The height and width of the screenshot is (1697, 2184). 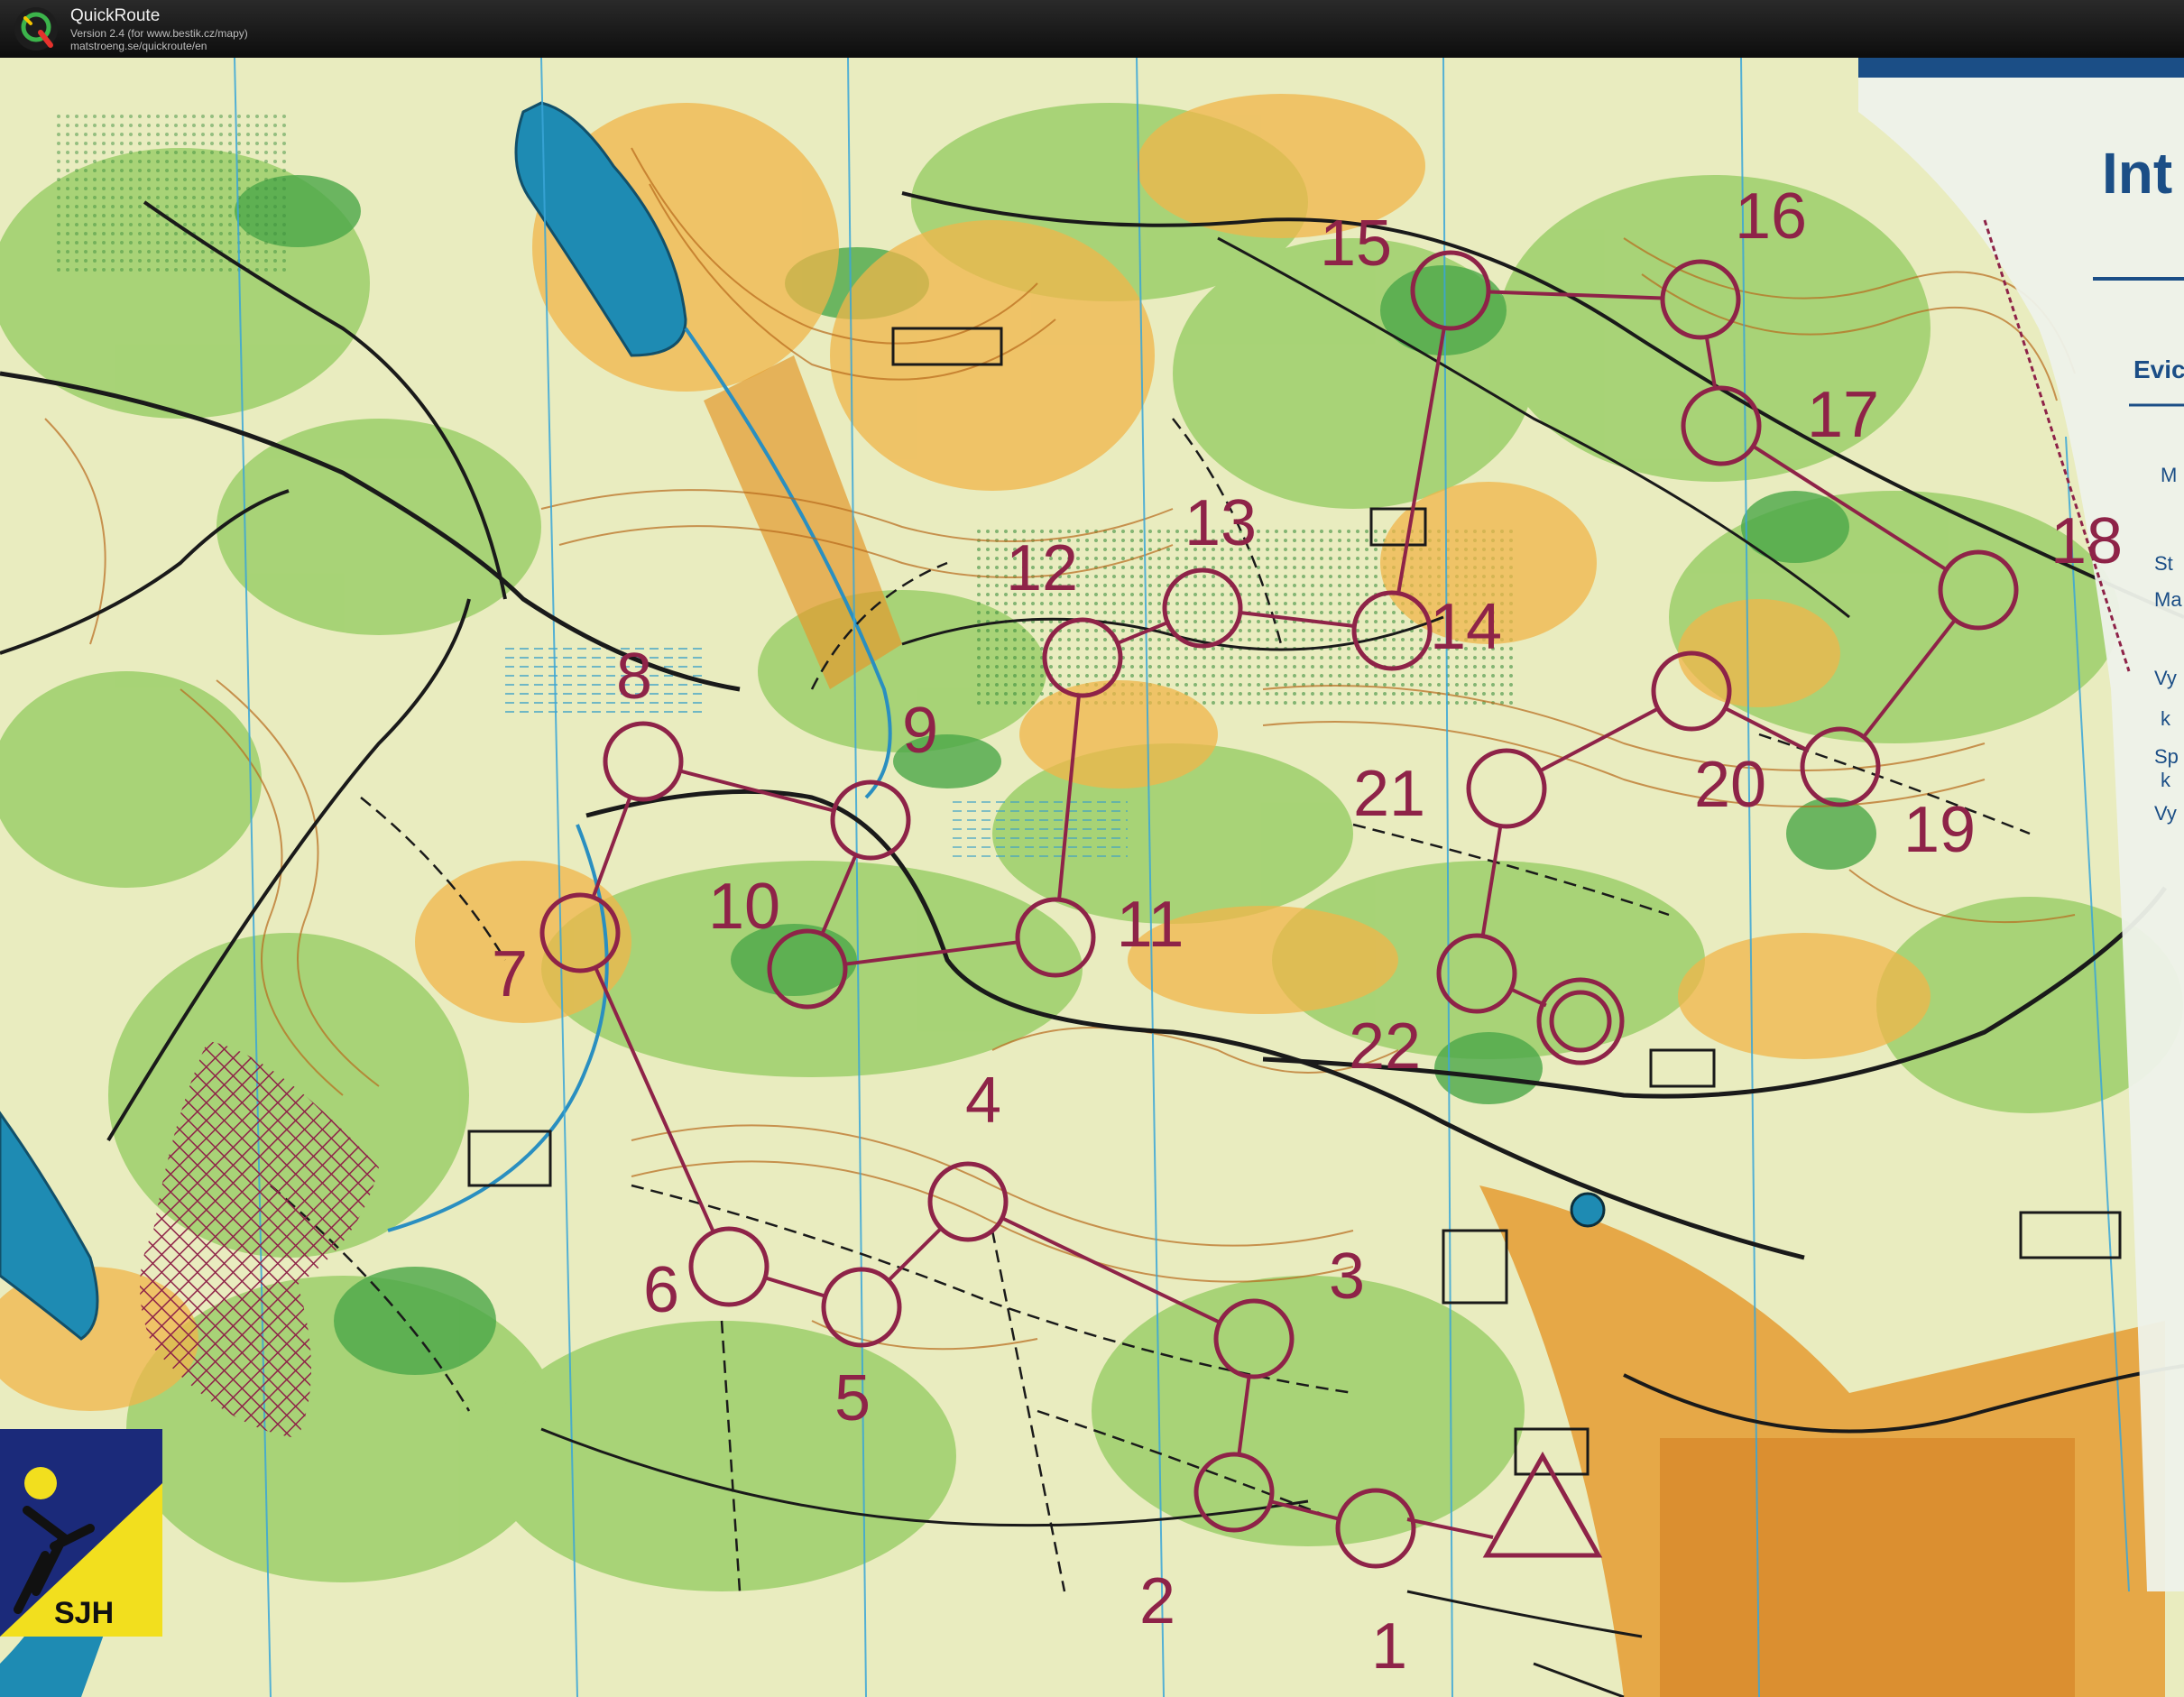 What do you see at coordinates (920, 731) in the screenshot?
I see `control-number-9: 9` at bounding box center [920, 731].